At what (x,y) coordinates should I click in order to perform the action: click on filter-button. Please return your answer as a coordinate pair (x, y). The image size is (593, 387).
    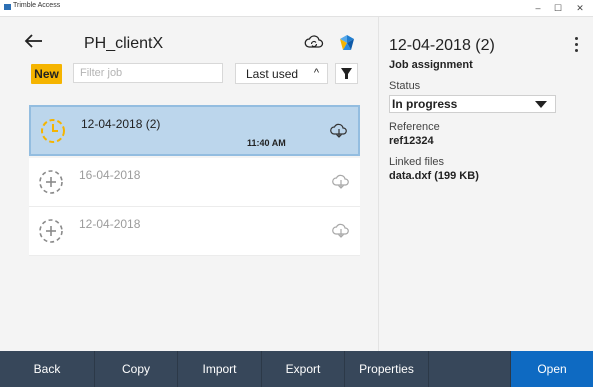
    Looking at the image, I should click on (346, 73).